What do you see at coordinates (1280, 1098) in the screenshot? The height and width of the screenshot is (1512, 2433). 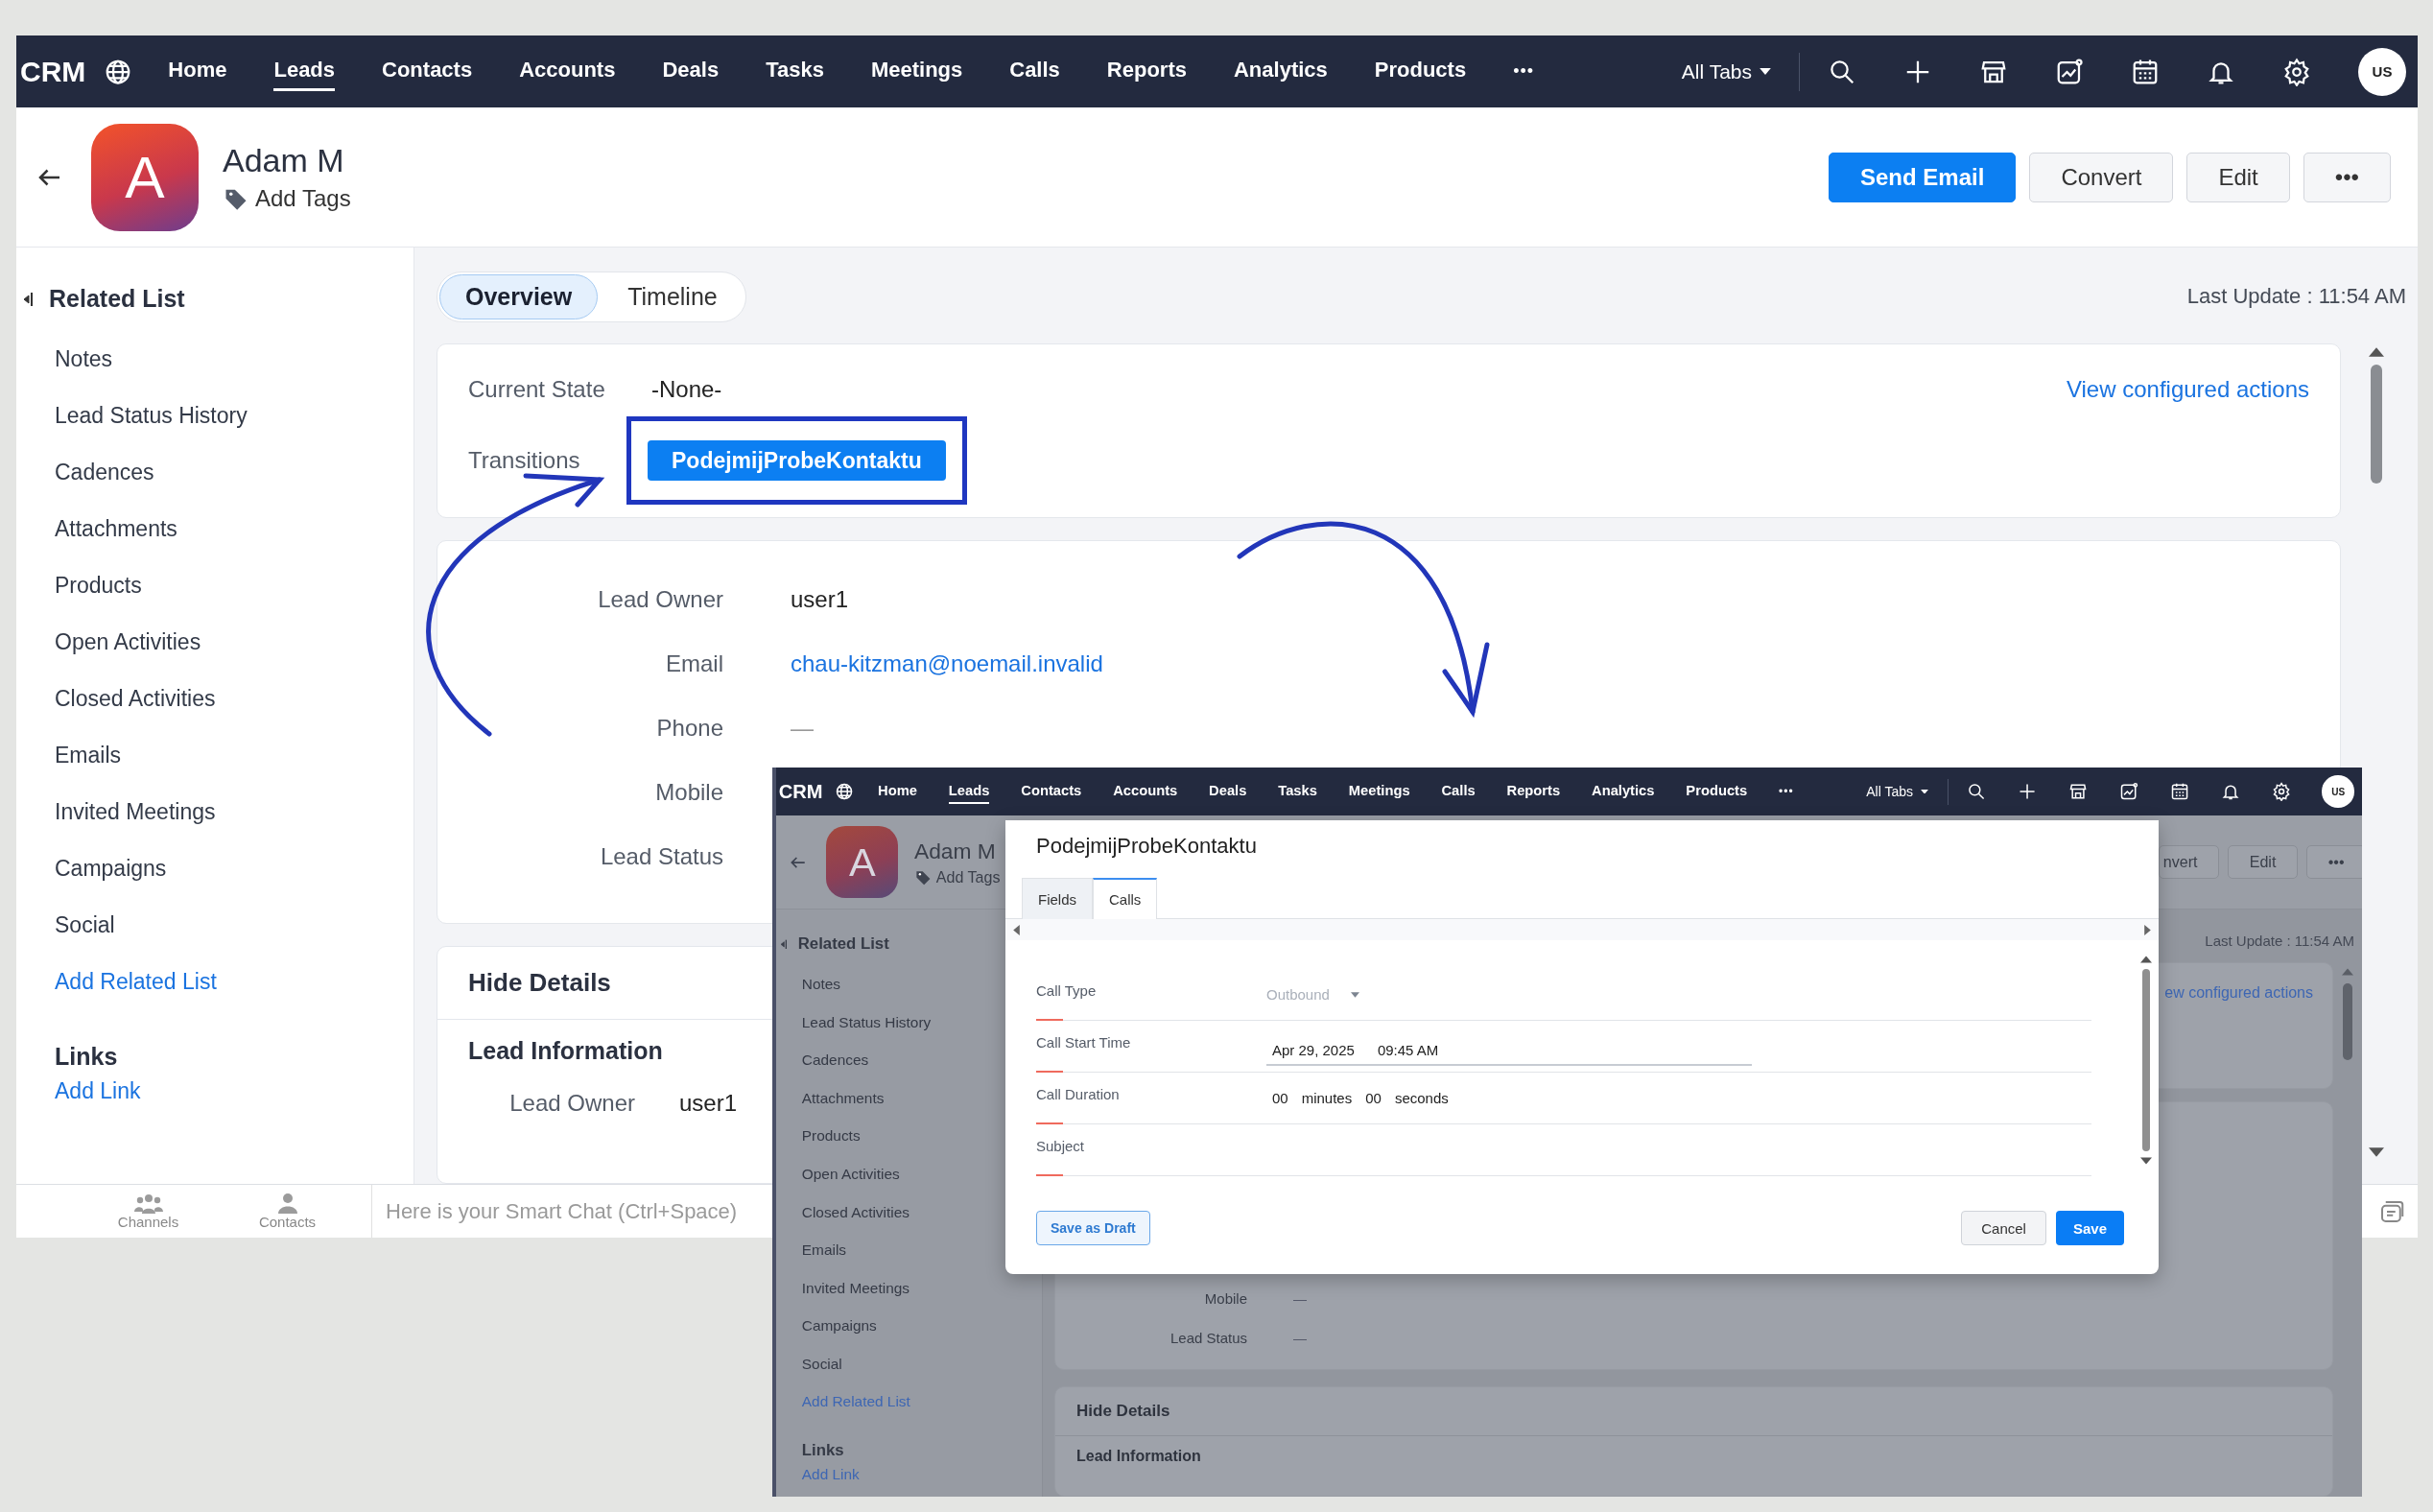 I see `minutes-value: 00` at bounding box center [1280, 1098].